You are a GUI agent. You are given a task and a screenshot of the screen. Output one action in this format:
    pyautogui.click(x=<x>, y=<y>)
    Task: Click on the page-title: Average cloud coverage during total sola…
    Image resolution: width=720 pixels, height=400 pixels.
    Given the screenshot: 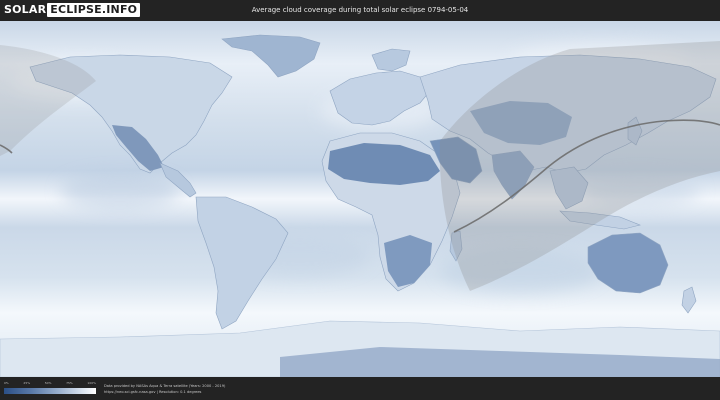 What is the action you would take?
    pyautogui.click(x=360, y=10)
    